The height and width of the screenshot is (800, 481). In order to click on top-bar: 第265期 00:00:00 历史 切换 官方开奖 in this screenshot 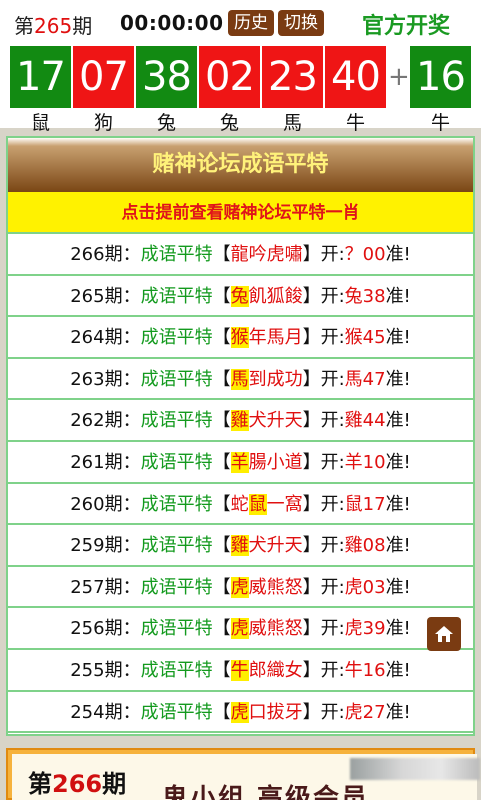, I will do `click(240, 22)`.